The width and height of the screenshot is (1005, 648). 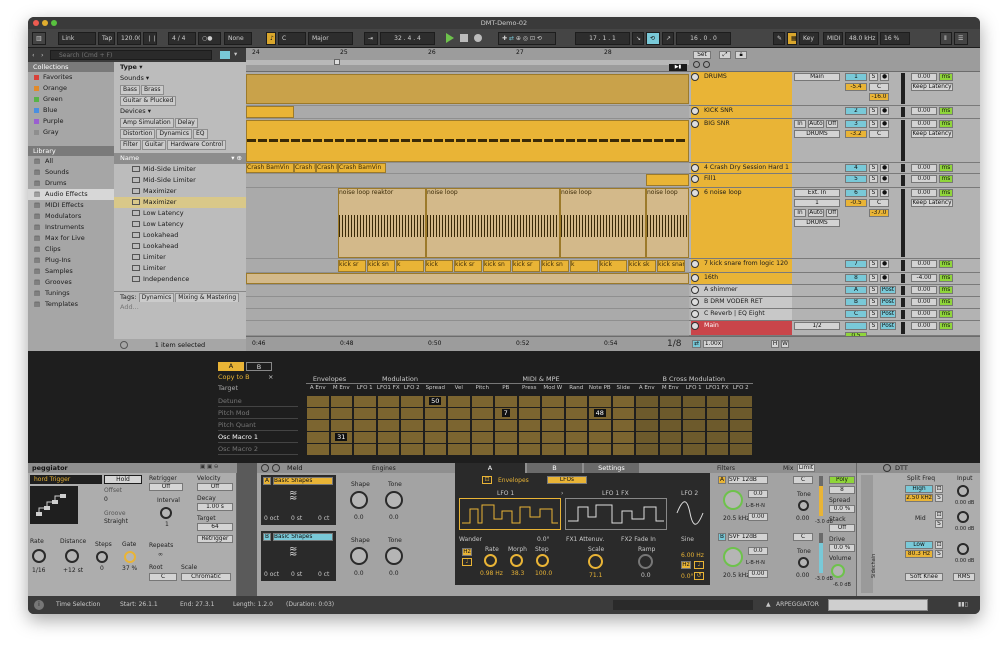 What do you see at coordinates (493, 223) in the screenshot?
I see `noise-loop-clip: noise loop` at bounding box center [493, 223].